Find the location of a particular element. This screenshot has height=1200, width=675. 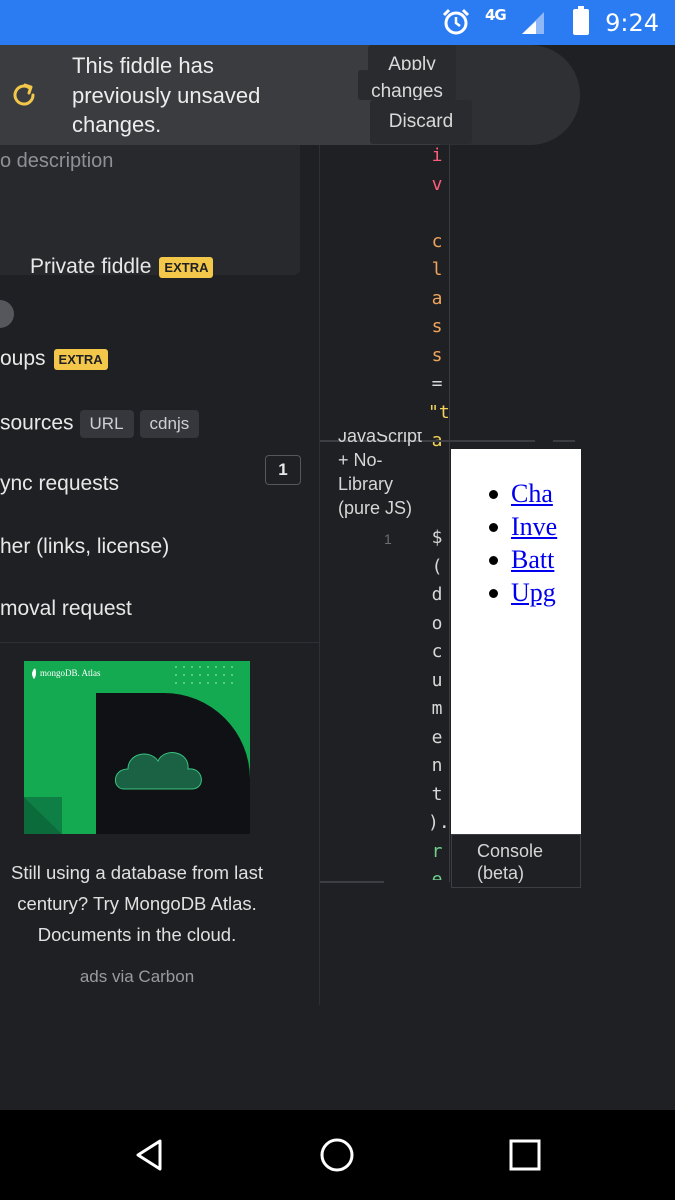

ad-text-line: Still using a database from last is located at coordinates (137, 872).